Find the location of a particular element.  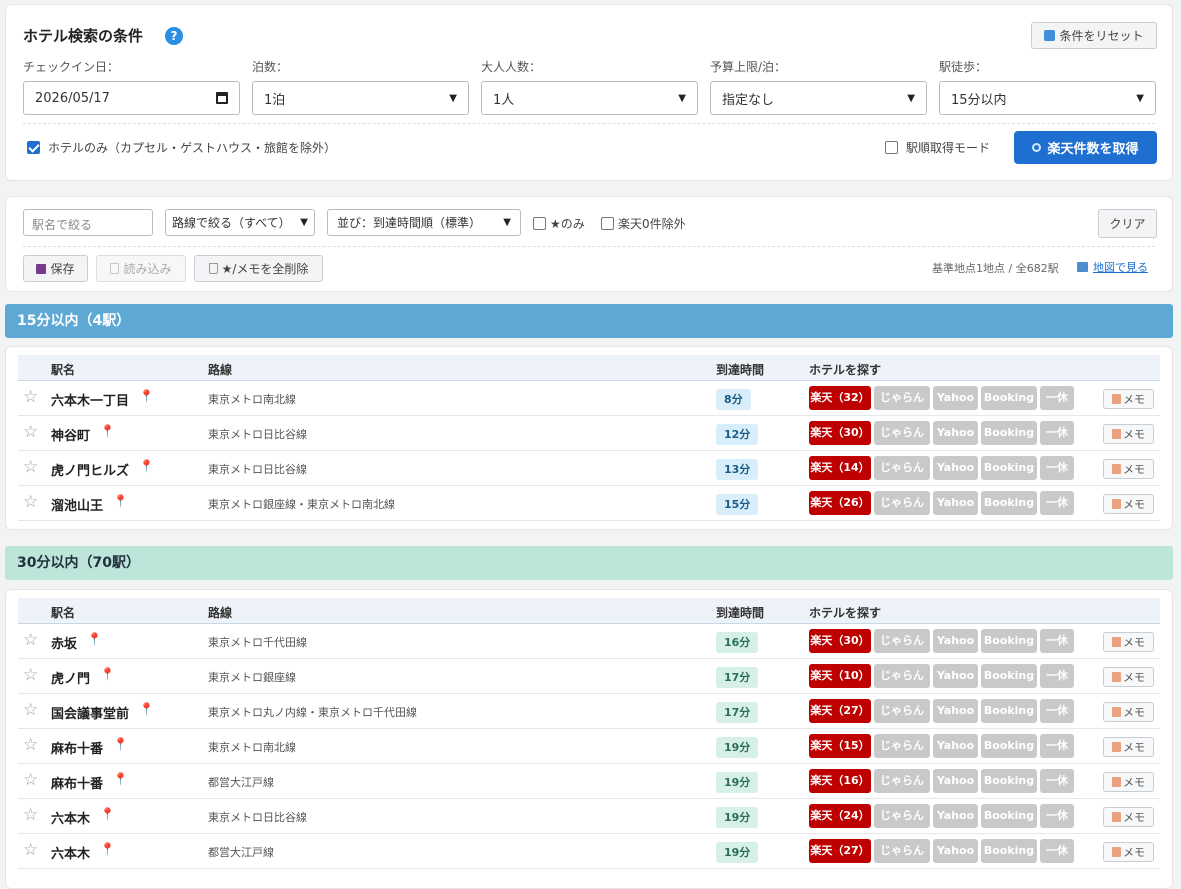

rakuten-button: 楽天（16） is located at coordinates (840, 781).